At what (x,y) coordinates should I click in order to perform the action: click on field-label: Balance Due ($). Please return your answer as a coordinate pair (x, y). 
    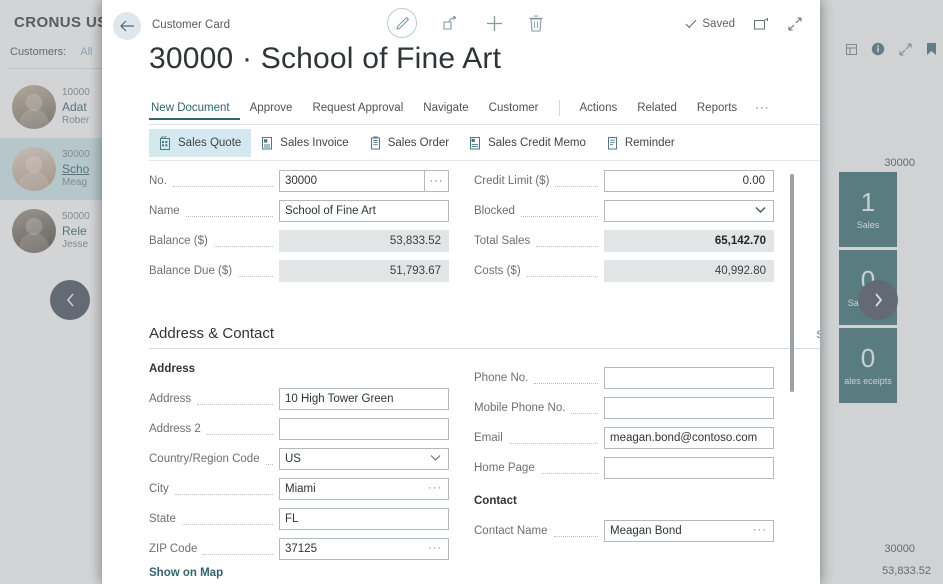
    Looking at the image, I should click on (191, 271).